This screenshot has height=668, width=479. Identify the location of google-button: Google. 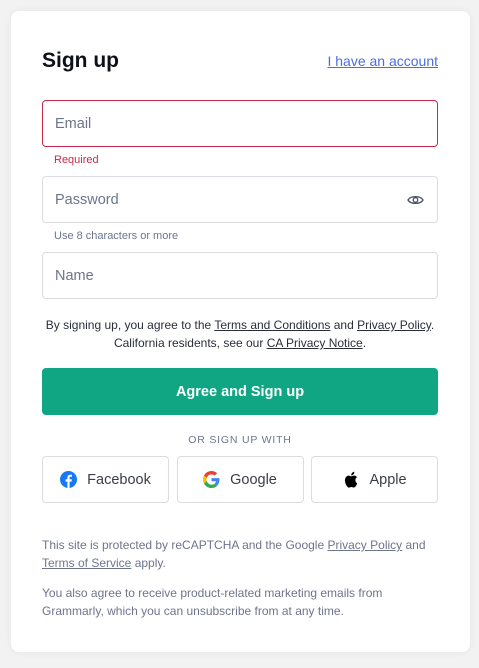
(240, 479).